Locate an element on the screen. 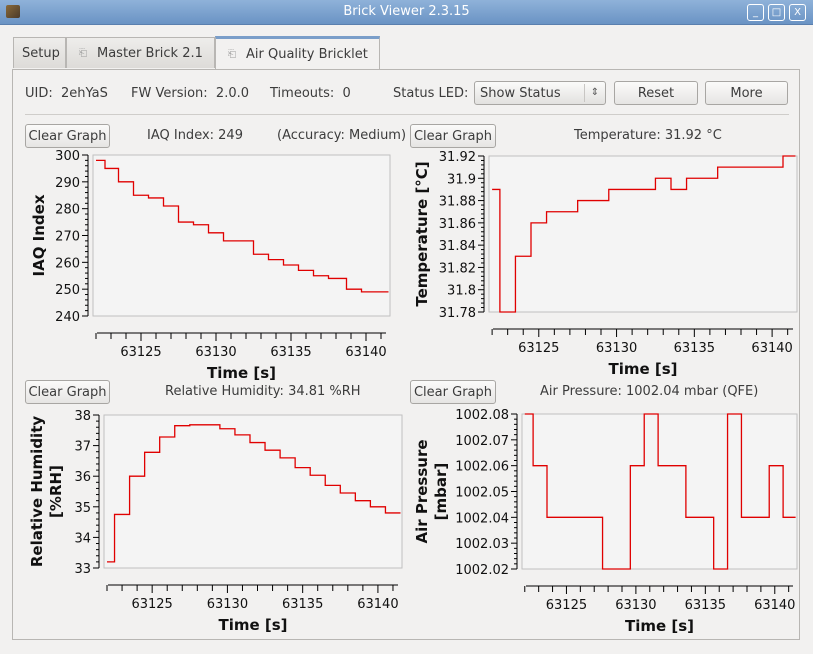  y-axis-title: IAQ Index is located at coordinates (39, 235).